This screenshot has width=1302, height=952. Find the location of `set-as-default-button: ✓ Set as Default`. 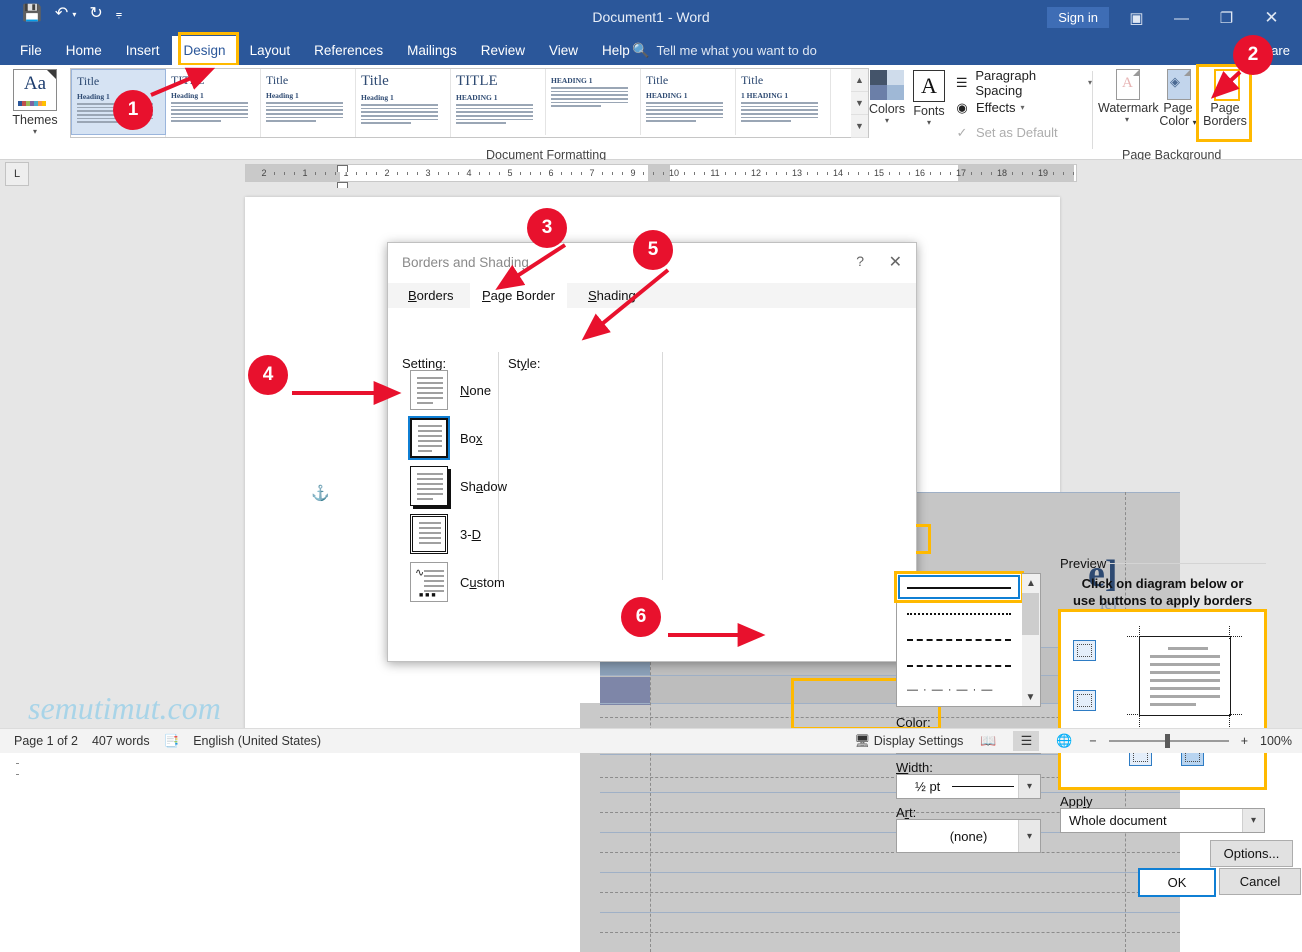

set-as-default-button: ✓ Set as Default is located at coordinates (1022, 132).